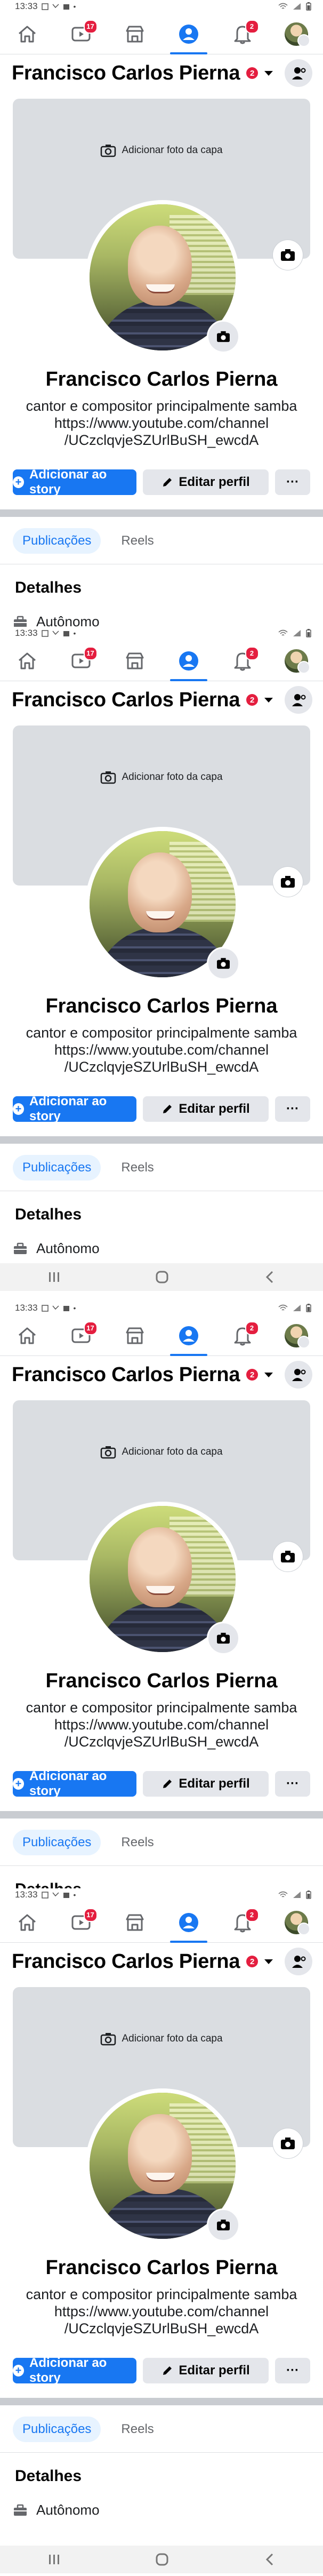  What do you see at coordinates (303, 40) in the screenshot?
I see `menu-icon` at bounding box center [303, 40].